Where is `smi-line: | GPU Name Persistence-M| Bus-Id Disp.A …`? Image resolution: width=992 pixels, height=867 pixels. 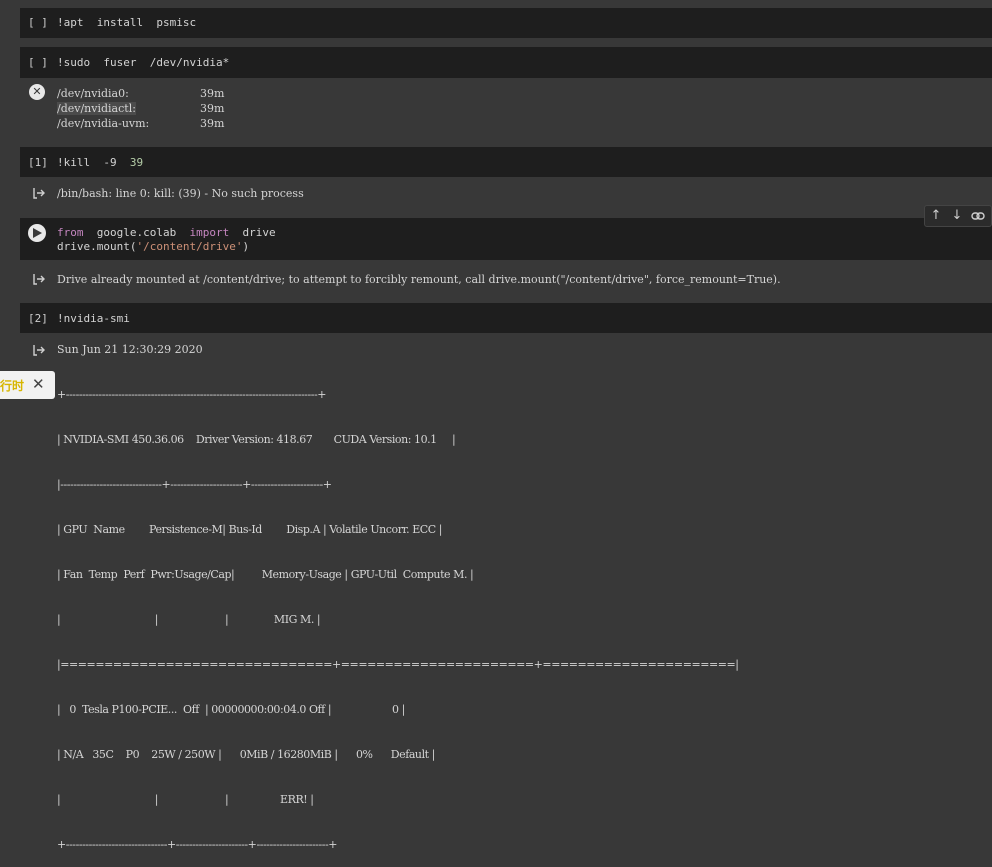
smi-line: | GPU Name Persistence-M| Bus-Id Disp.A … is located at coordinates (250, 529).